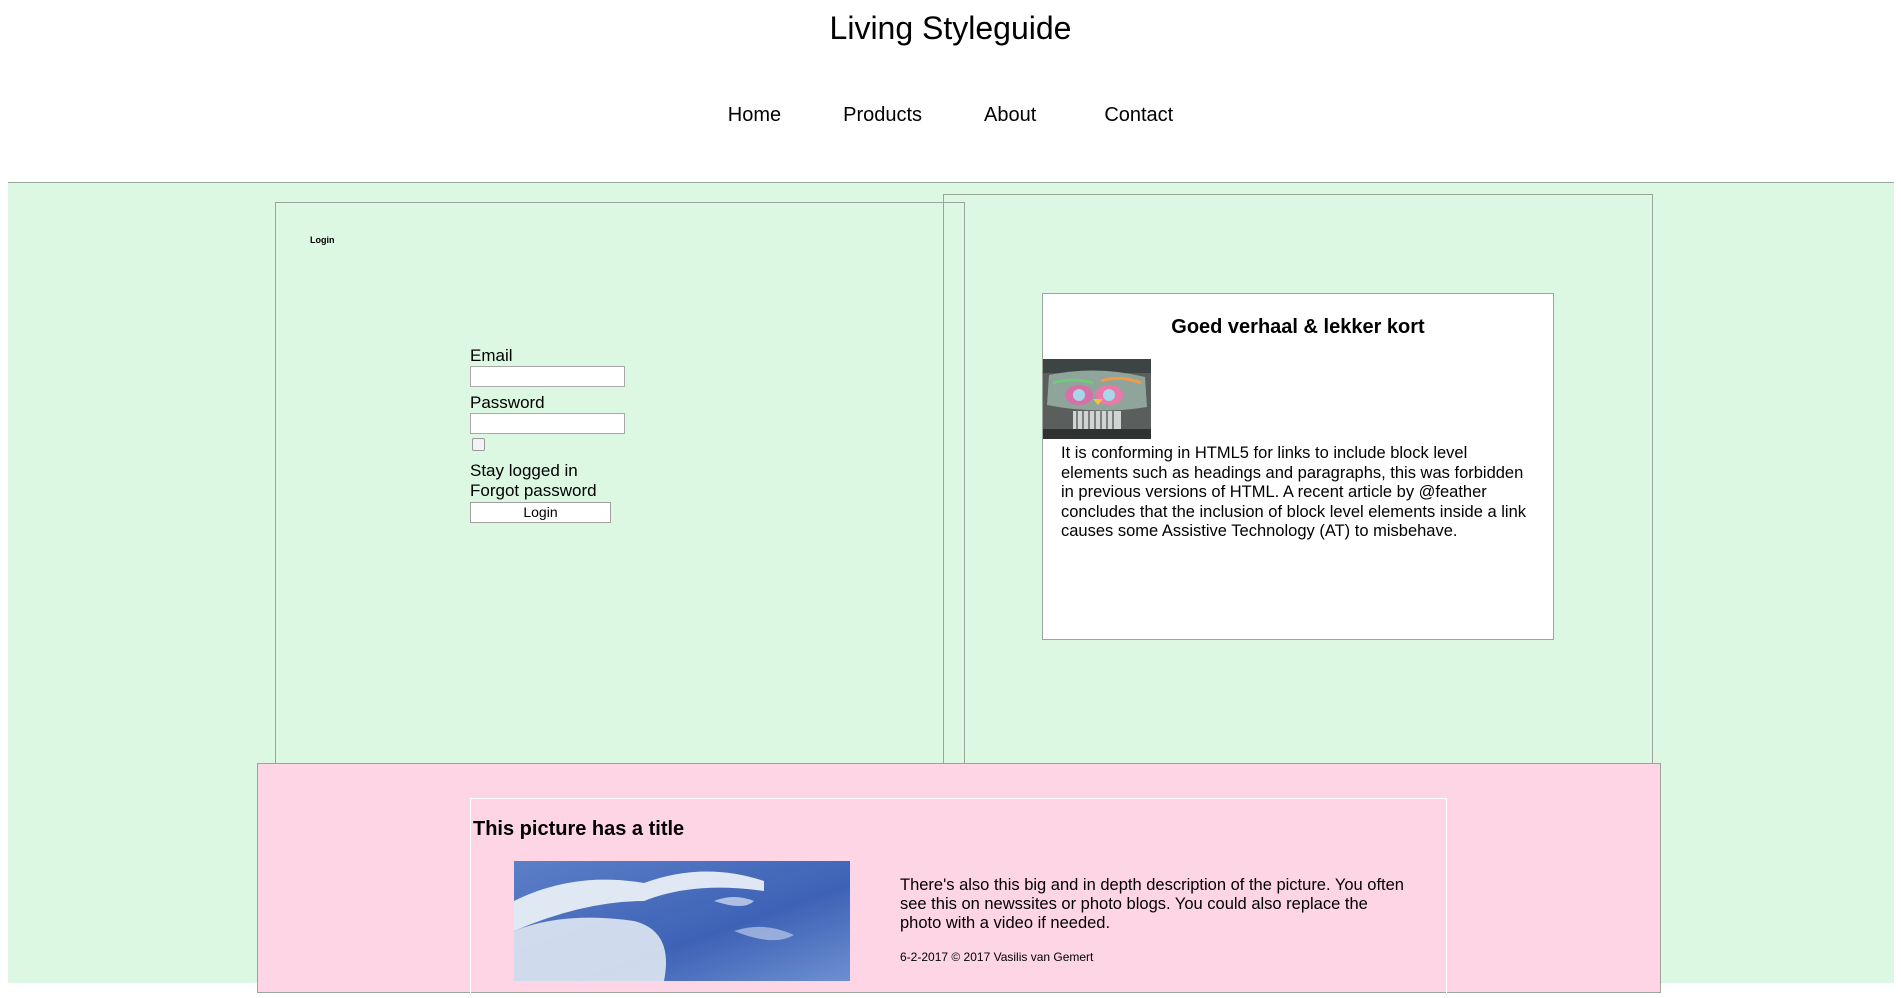 The width and height of the screenshot is (1901, 998). What do you see at coordinates (491, 355) in the screenshot?
I see `email-label: Email` at bounding box center [491, 355].